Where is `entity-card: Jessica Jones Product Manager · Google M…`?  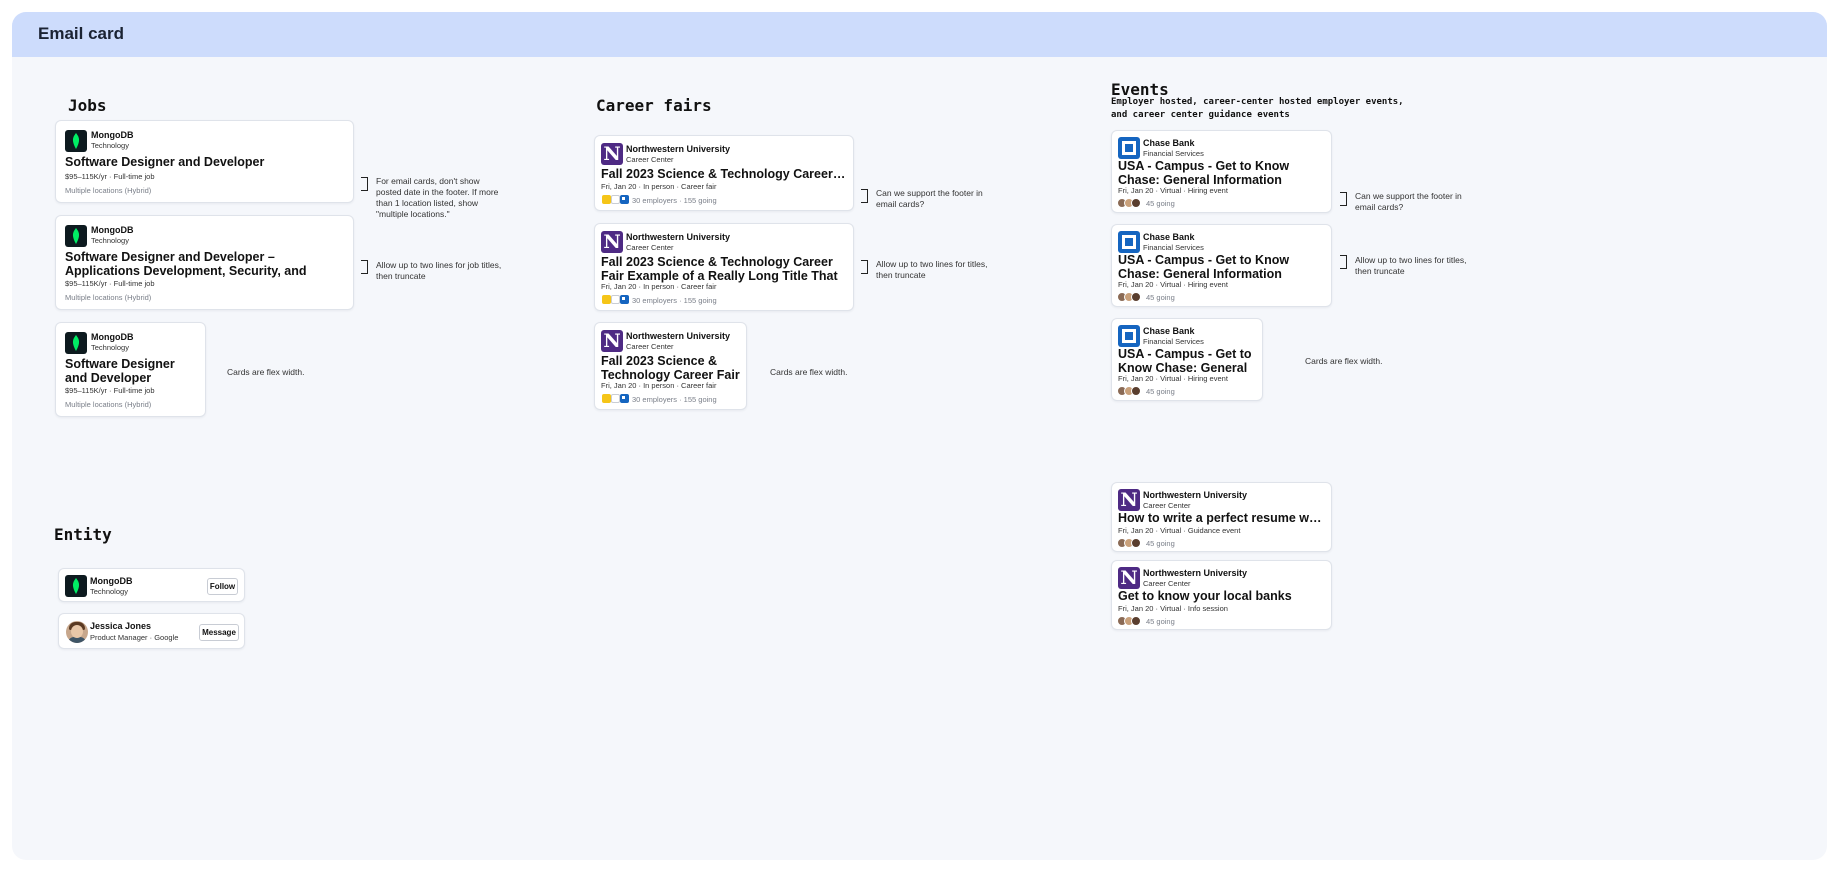 entity-card: Jessica Jones Product Manager · Google M… is located at coordinates (151, 631).